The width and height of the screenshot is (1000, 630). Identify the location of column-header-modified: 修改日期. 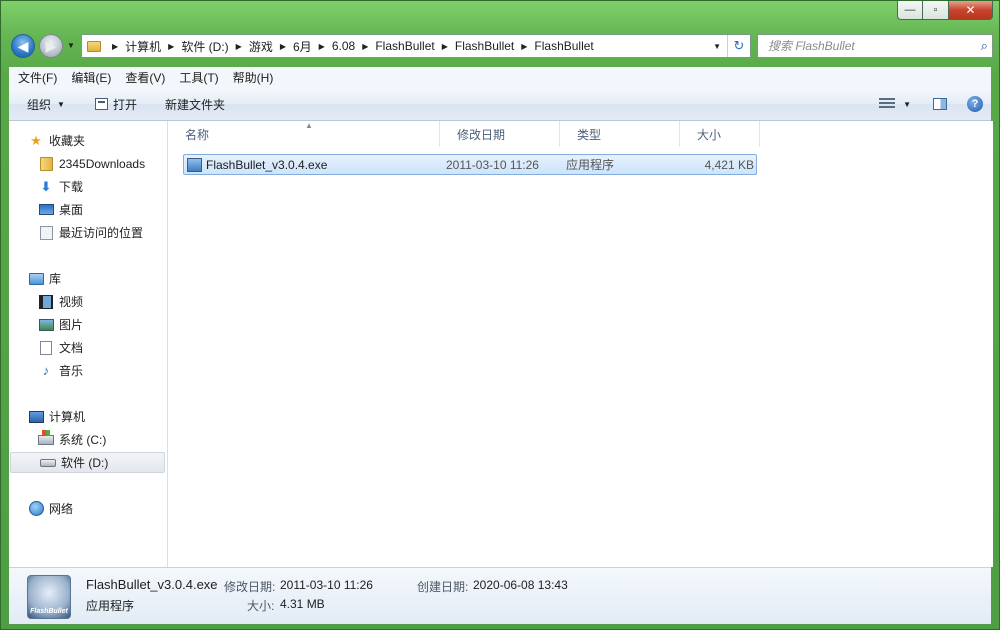
(500, 134).